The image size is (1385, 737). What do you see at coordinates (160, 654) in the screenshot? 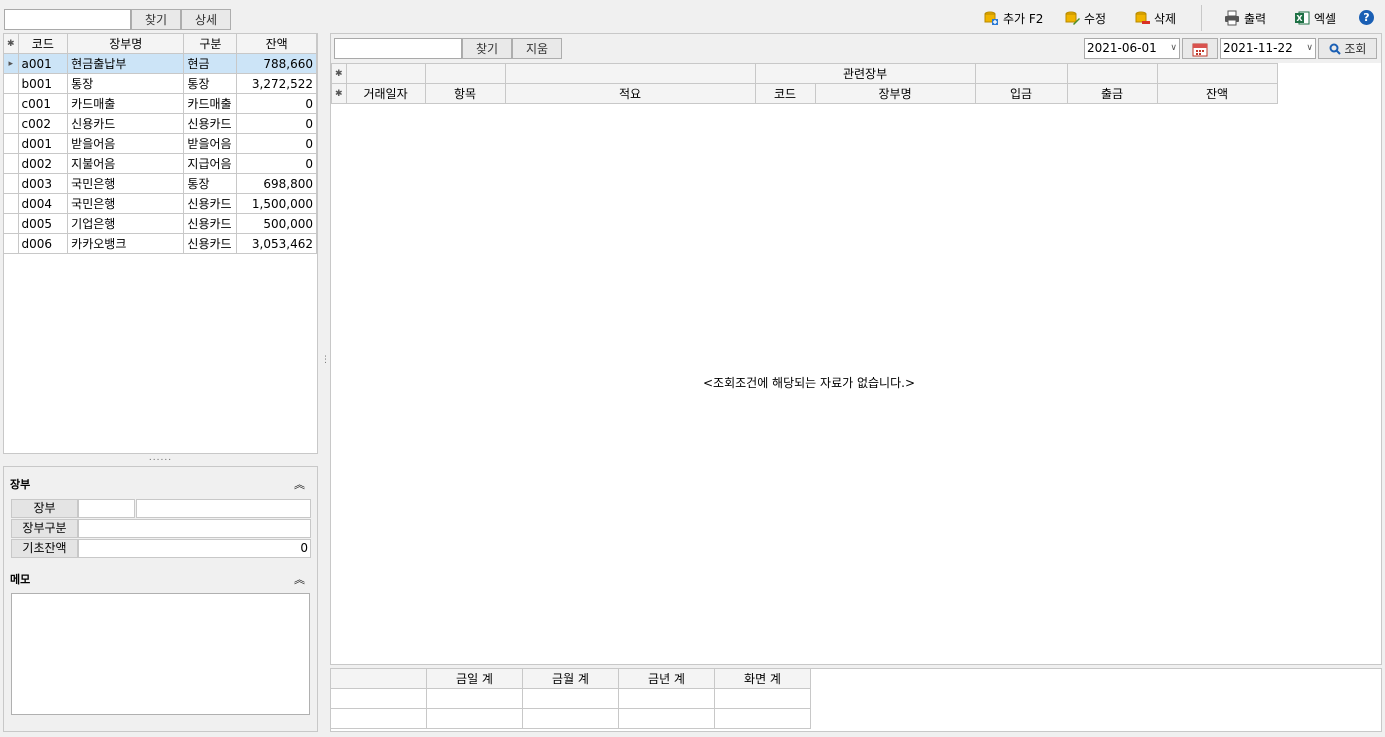
I see `memo-textarea` at bounding box center [160, 654].